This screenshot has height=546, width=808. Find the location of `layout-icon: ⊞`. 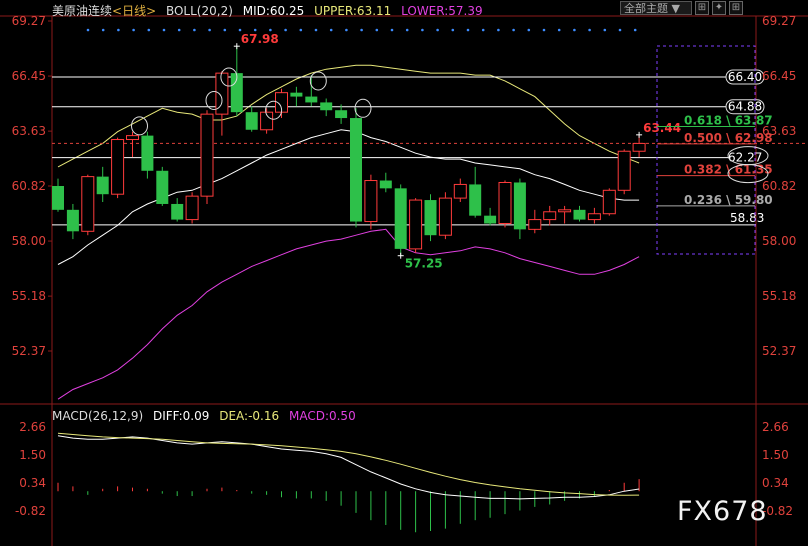

layout-icon: ⊞ is located at coordinates (736, 8).